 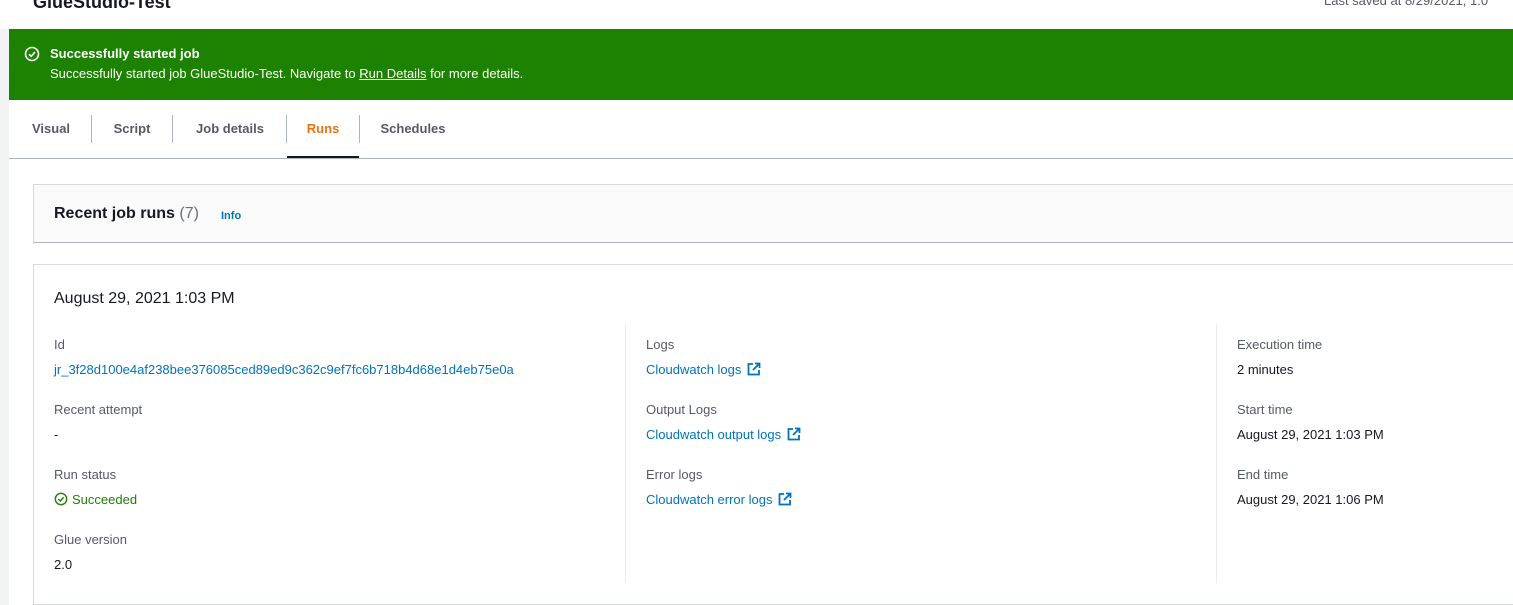 What do you see at coordinates (114, 213) in the screenshot?
I see `recent-runs-title-text: Recent job runs` at bounding box center [114, 213].